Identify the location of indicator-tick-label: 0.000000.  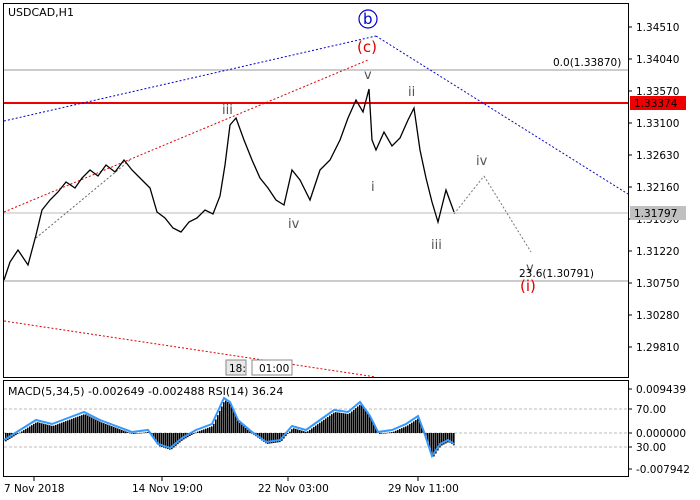
(661, 434).